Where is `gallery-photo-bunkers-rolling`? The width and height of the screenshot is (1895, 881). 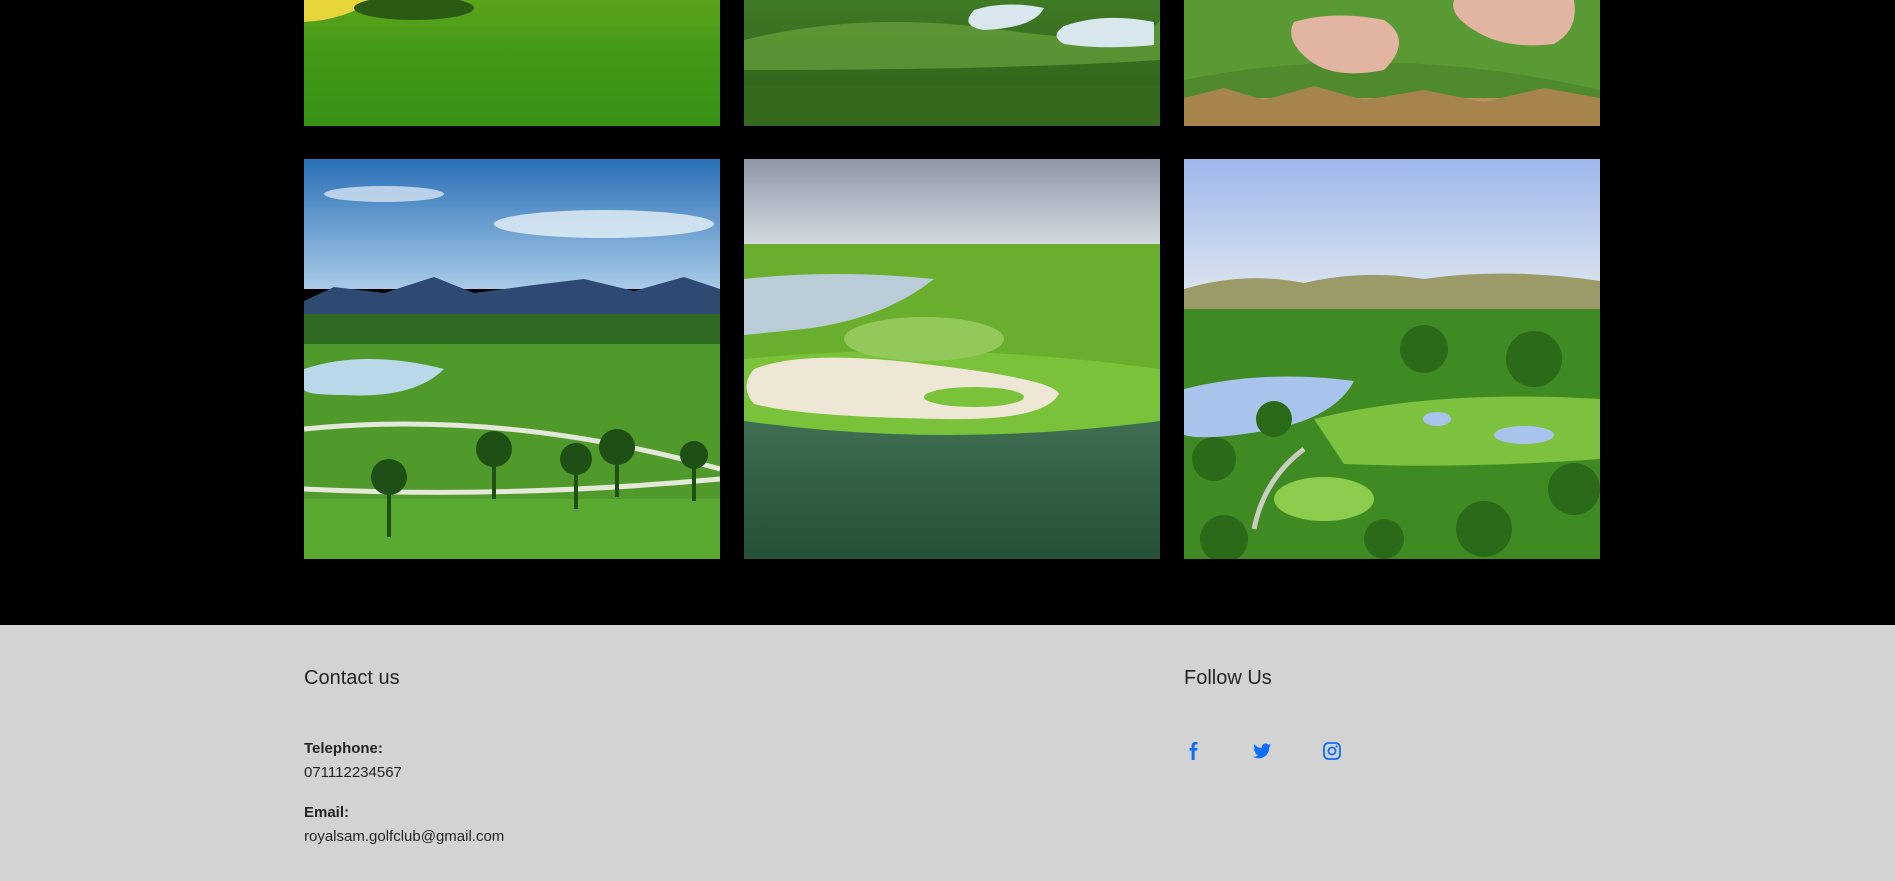
gallery-photo-bunkers-rolling is located at coordinates (952, 63).